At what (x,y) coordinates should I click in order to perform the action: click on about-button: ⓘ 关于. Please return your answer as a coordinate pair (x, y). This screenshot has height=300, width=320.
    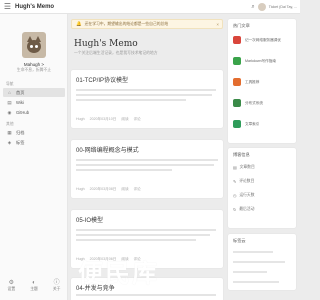
    Looking at the image, I should click on (57, 286).